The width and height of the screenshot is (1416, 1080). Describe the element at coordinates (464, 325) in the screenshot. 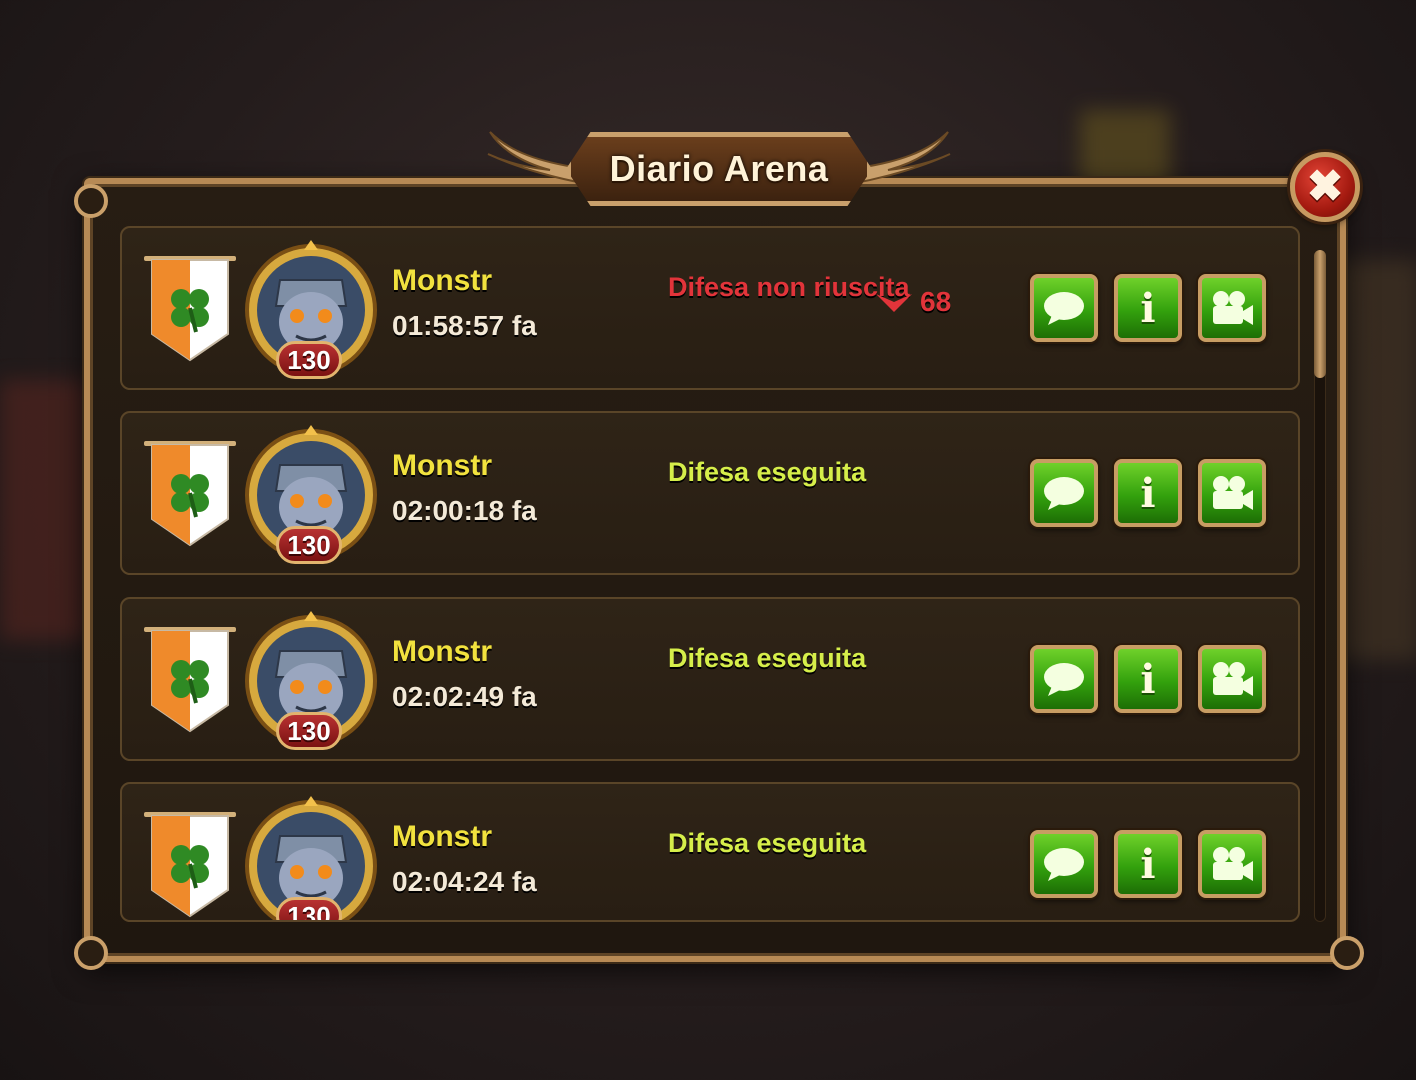

I see `elapsed-time: 01:58:57 fa` at that location.